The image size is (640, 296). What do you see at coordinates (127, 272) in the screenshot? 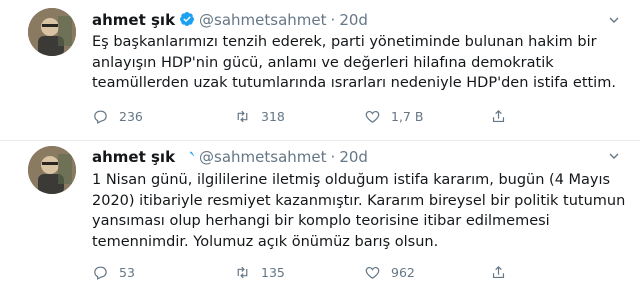
I see `reply-count: 53` at bounding box center [127, 272].